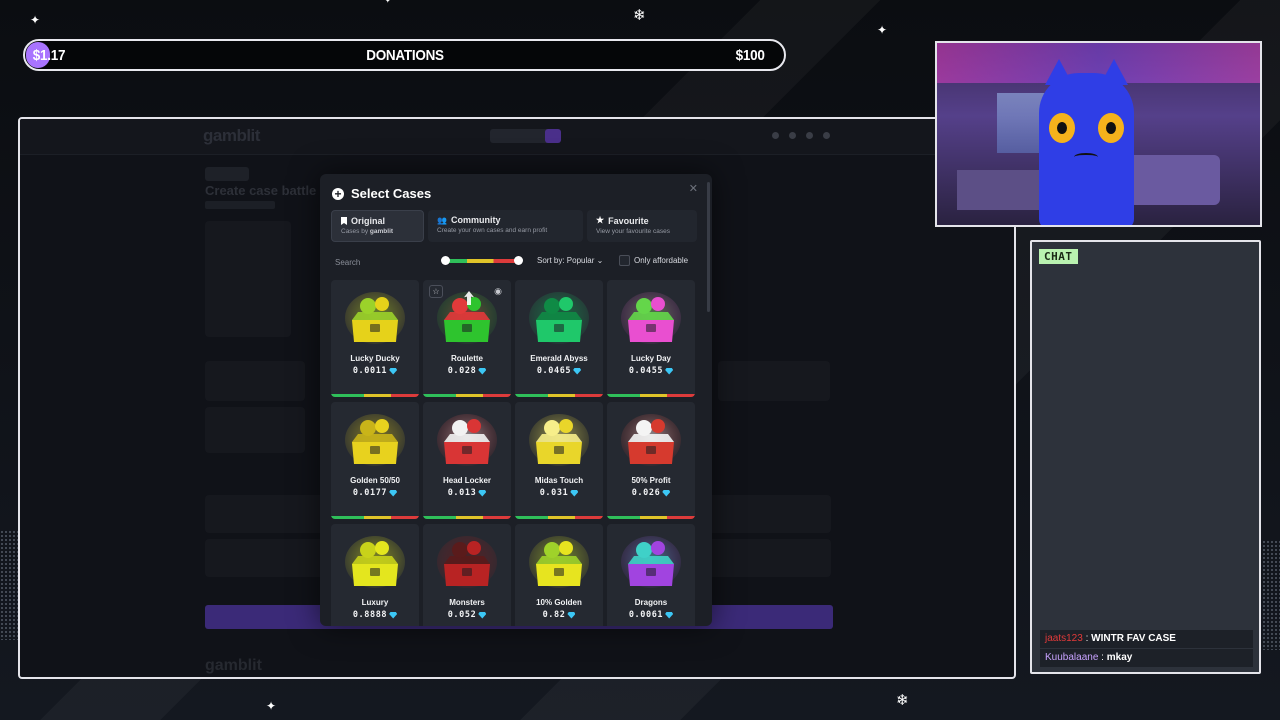  I want to click on favourite-star-icon: ☆, so click(436, 291).